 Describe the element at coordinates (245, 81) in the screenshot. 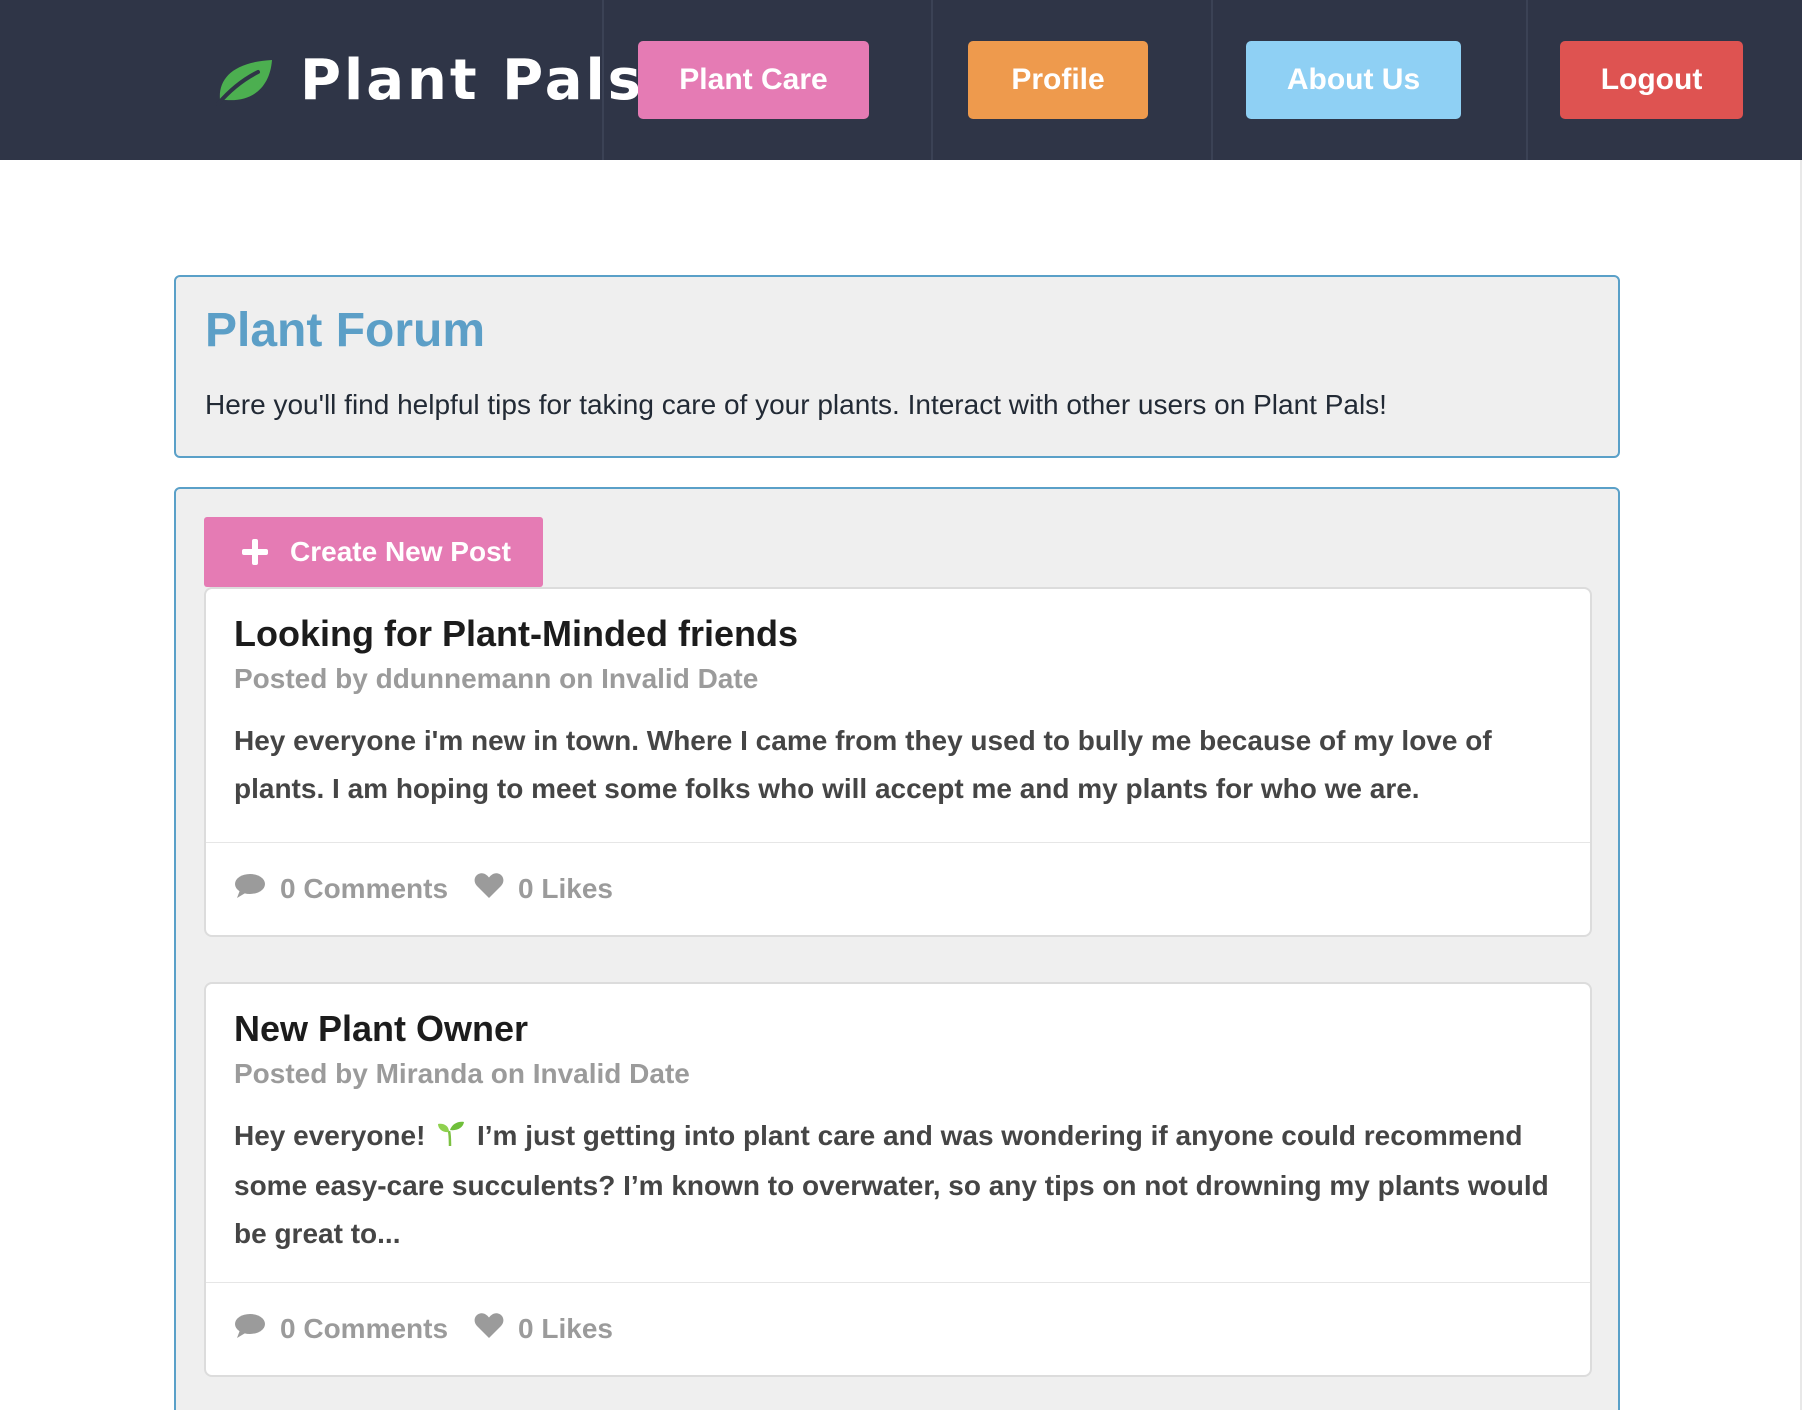

I see `leaf-icon` at that location.